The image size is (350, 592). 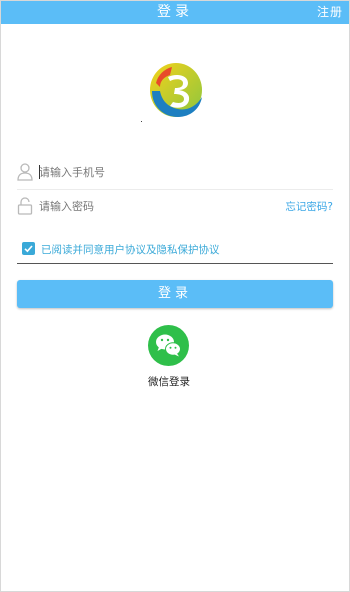 What do you see at coordinates (309, 206) in the screenshot?
I see `forgot-password-link: 忘记密码?` at bounding box center [309, 206].